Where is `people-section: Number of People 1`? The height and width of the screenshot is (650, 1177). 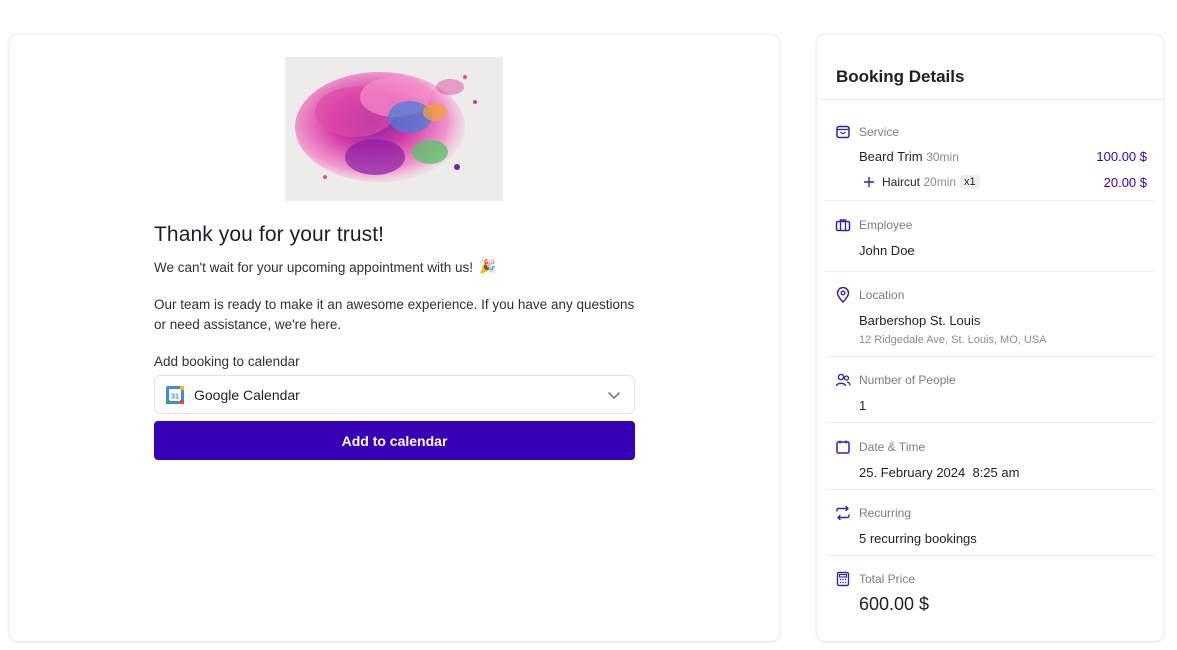
people-section: Number of People 1 is located at coordinates (990, 397).